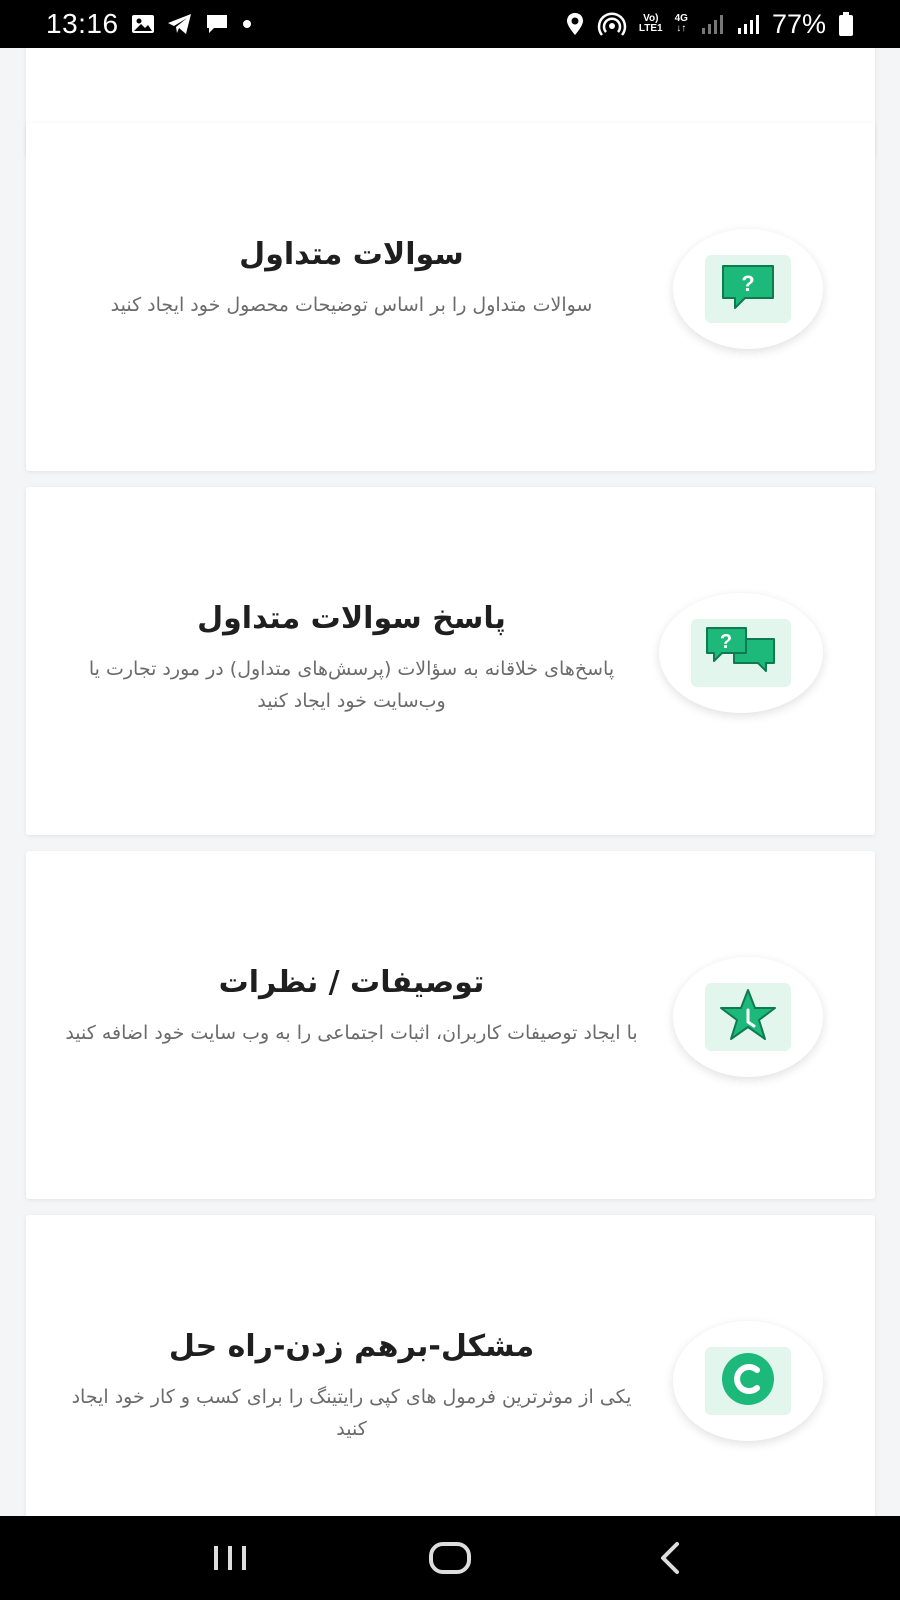  I want to click on feature-title: مشکل-برهم زدن-راه حل, so click(351, 1346).